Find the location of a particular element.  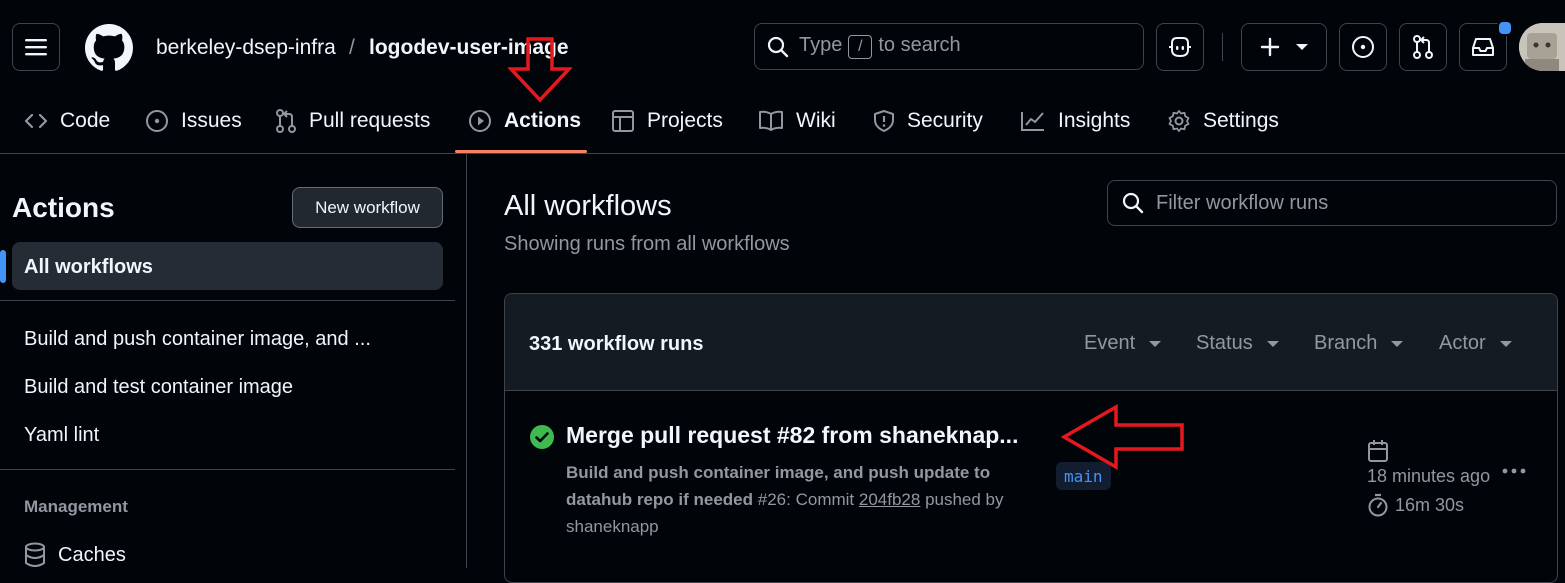

tab-security: Security is located at coordinates (928, 121).